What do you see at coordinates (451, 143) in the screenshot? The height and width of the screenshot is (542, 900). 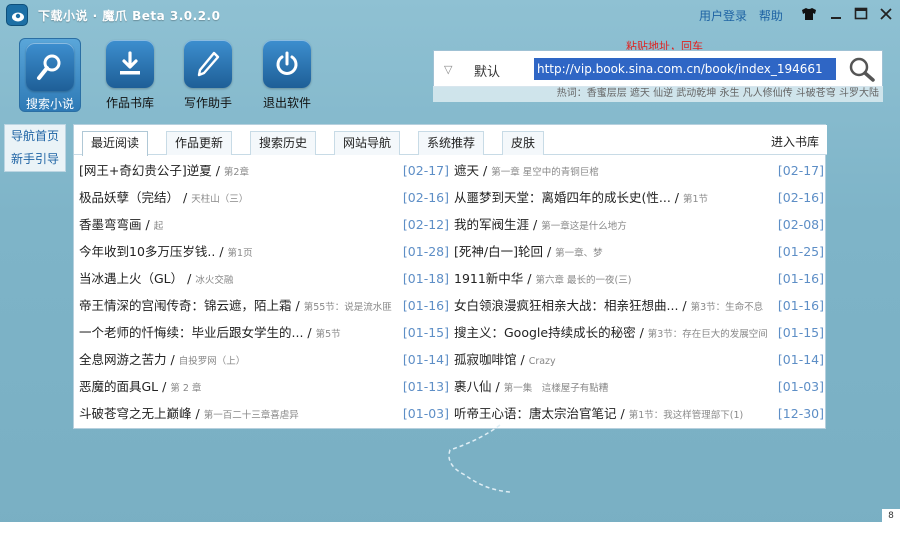 I see `tab-system-recommend: 系统推荐` at bounding box center [451, 143].